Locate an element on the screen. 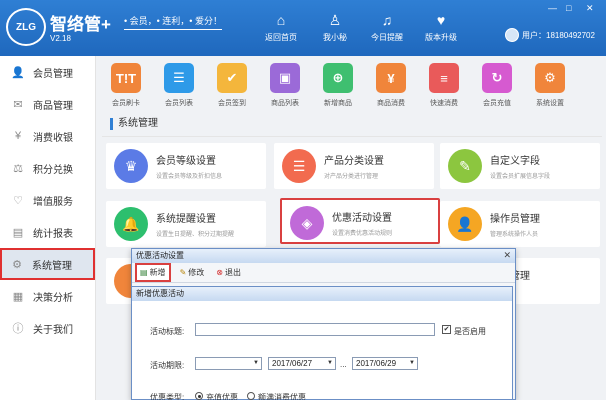 Image resolution: width=606 pixels, height=400 pixels. report-icon: ▤ is located at coordinates (18, 232).